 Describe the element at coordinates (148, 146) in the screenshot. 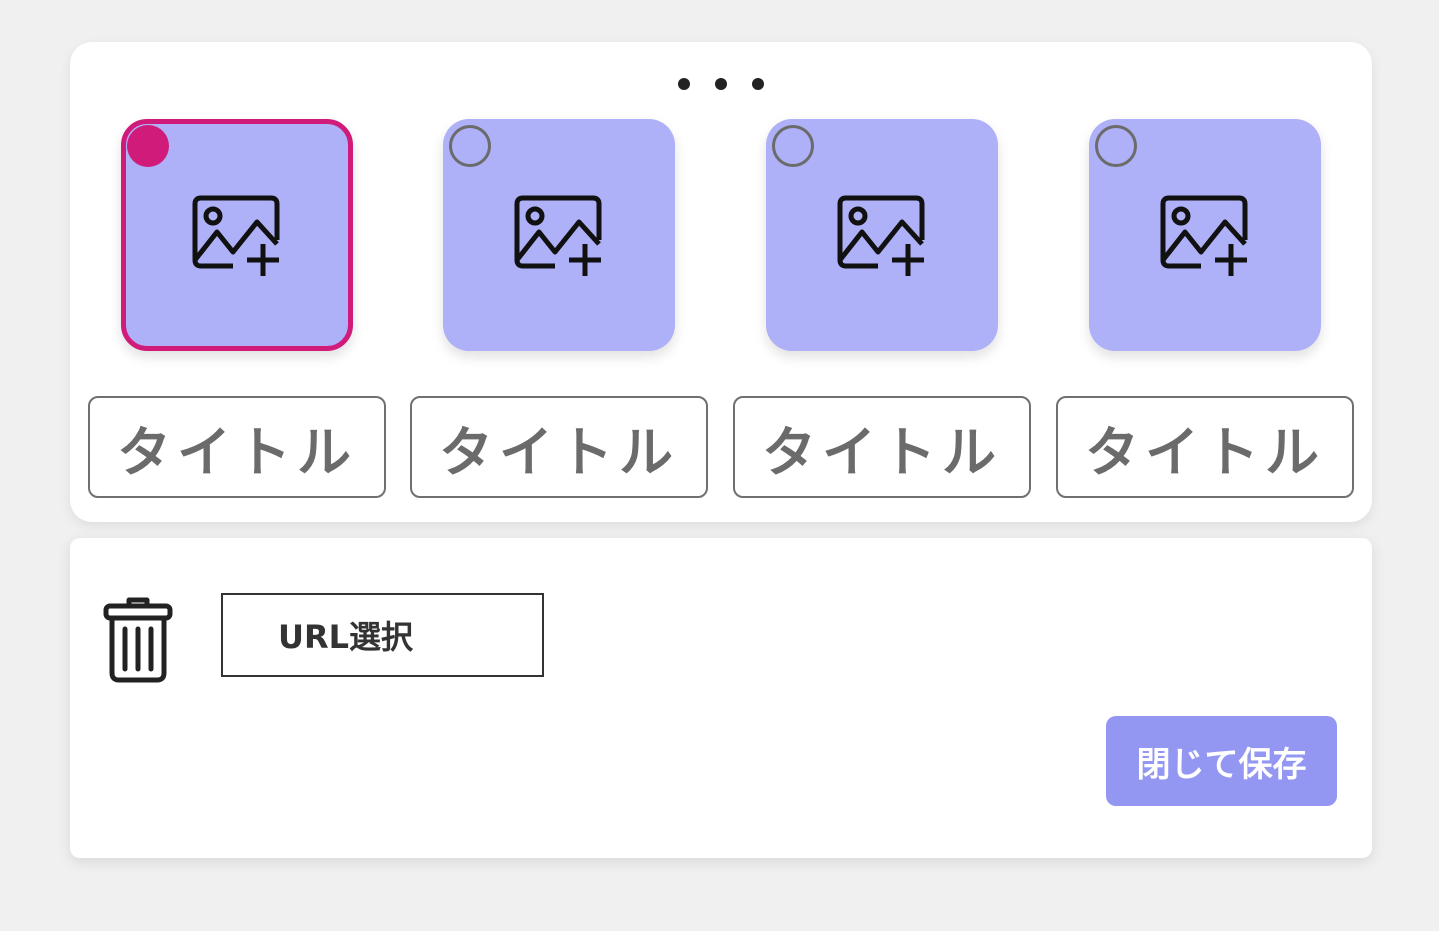

I see `slot-radio-selected` at that location.